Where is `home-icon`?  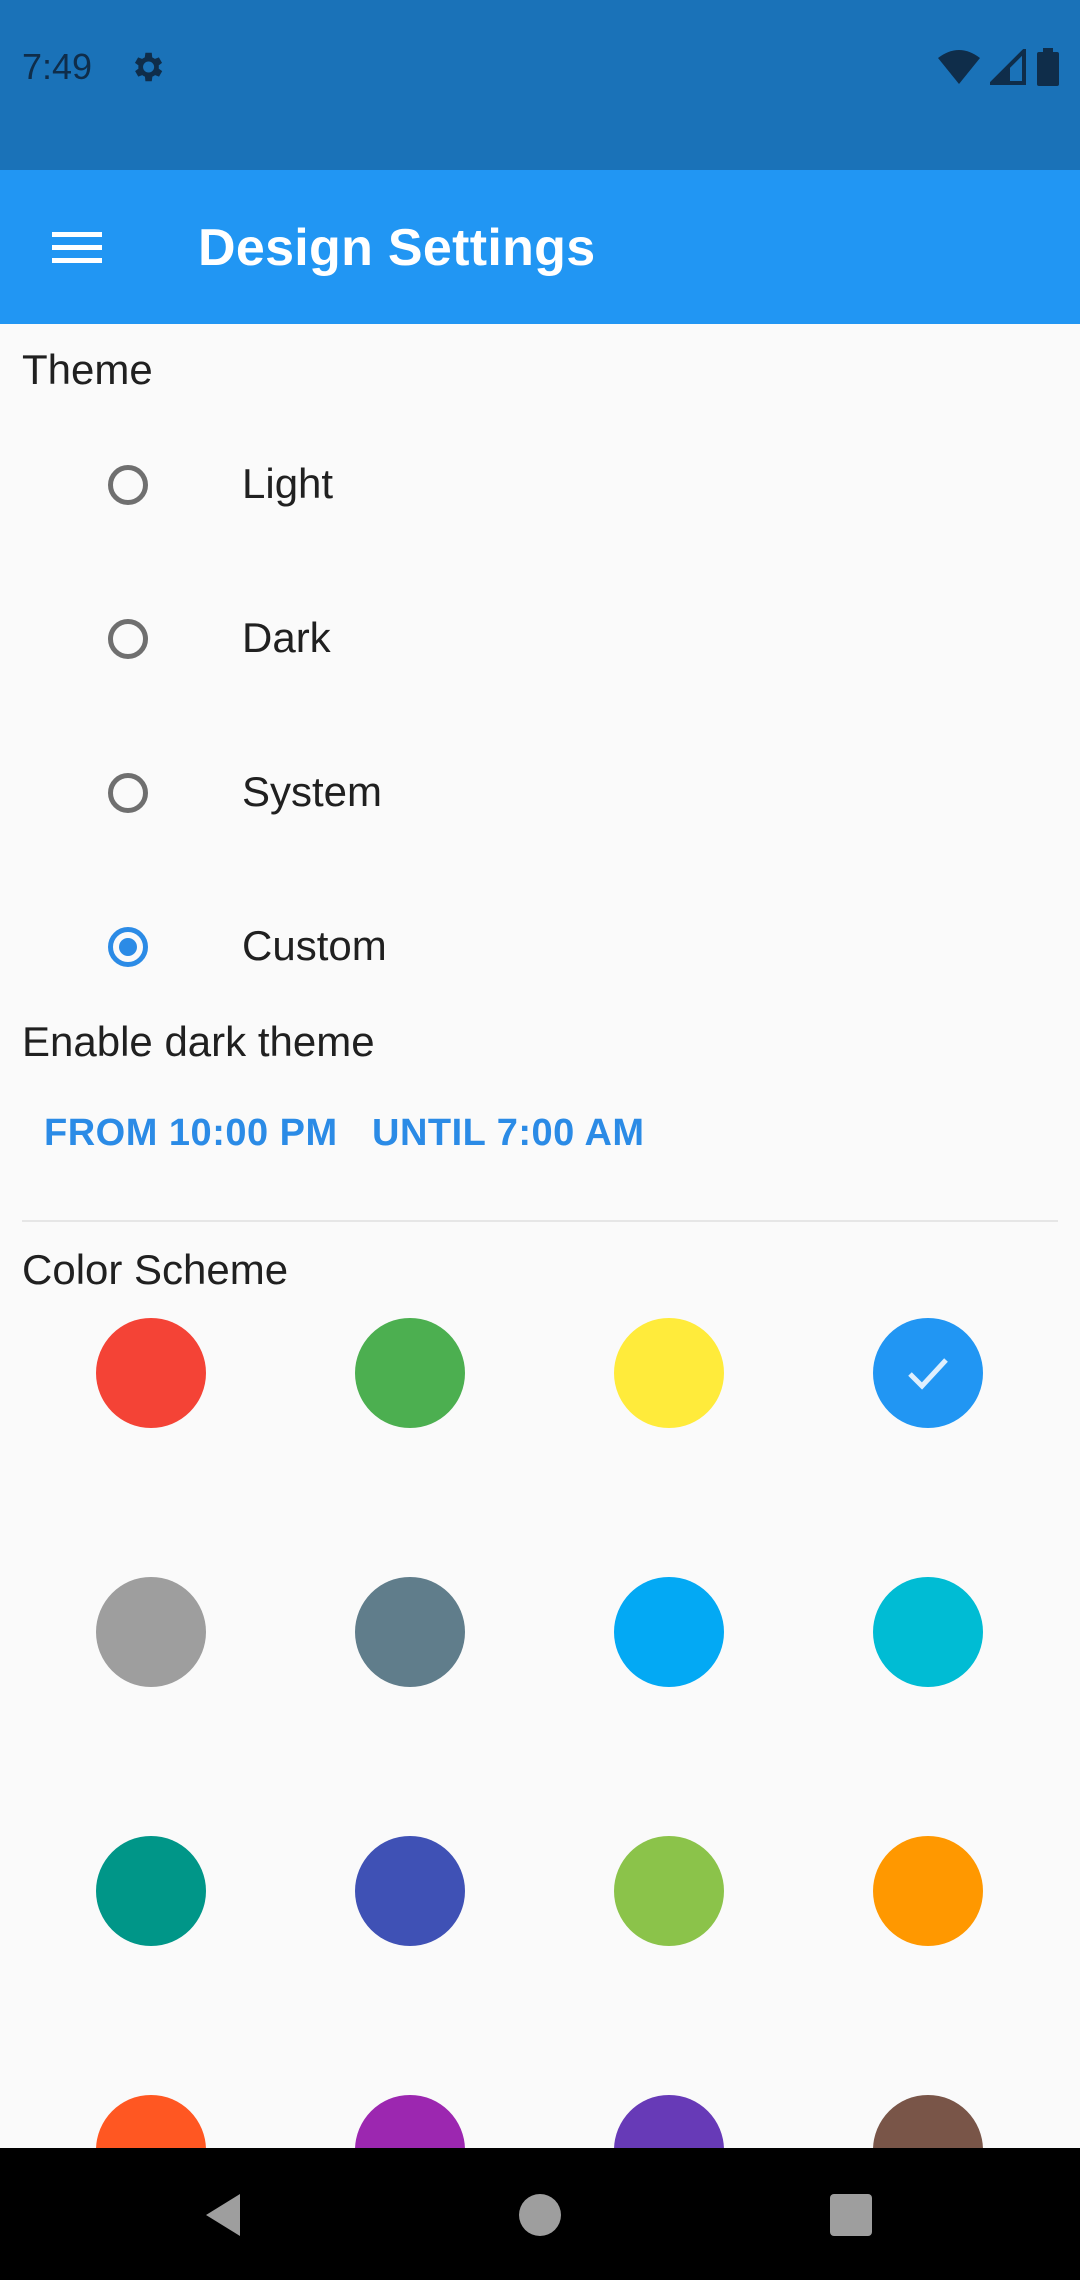
home-icon is located at coordinates (540, 2215).